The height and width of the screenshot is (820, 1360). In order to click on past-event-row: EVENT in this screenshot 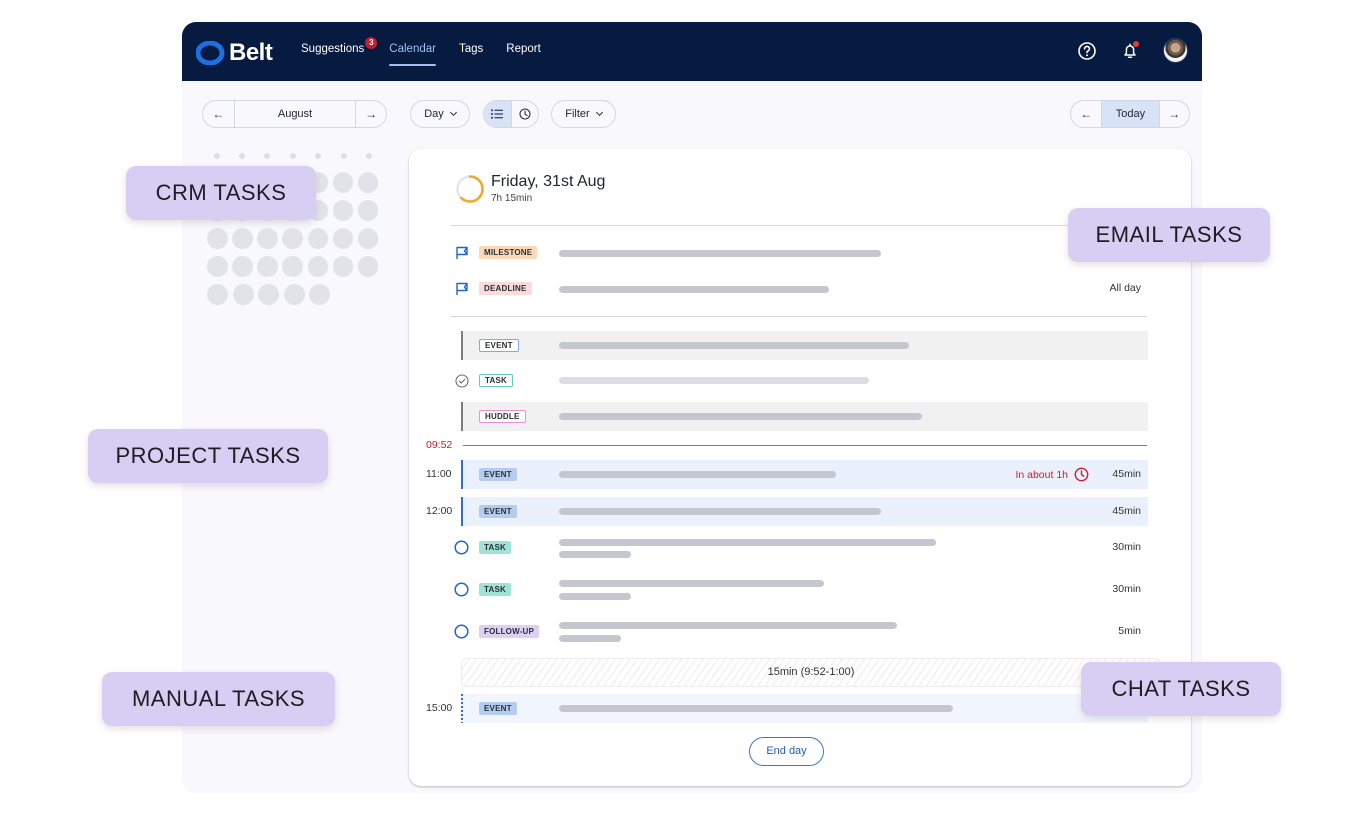, I will do `click(800, 345)`.